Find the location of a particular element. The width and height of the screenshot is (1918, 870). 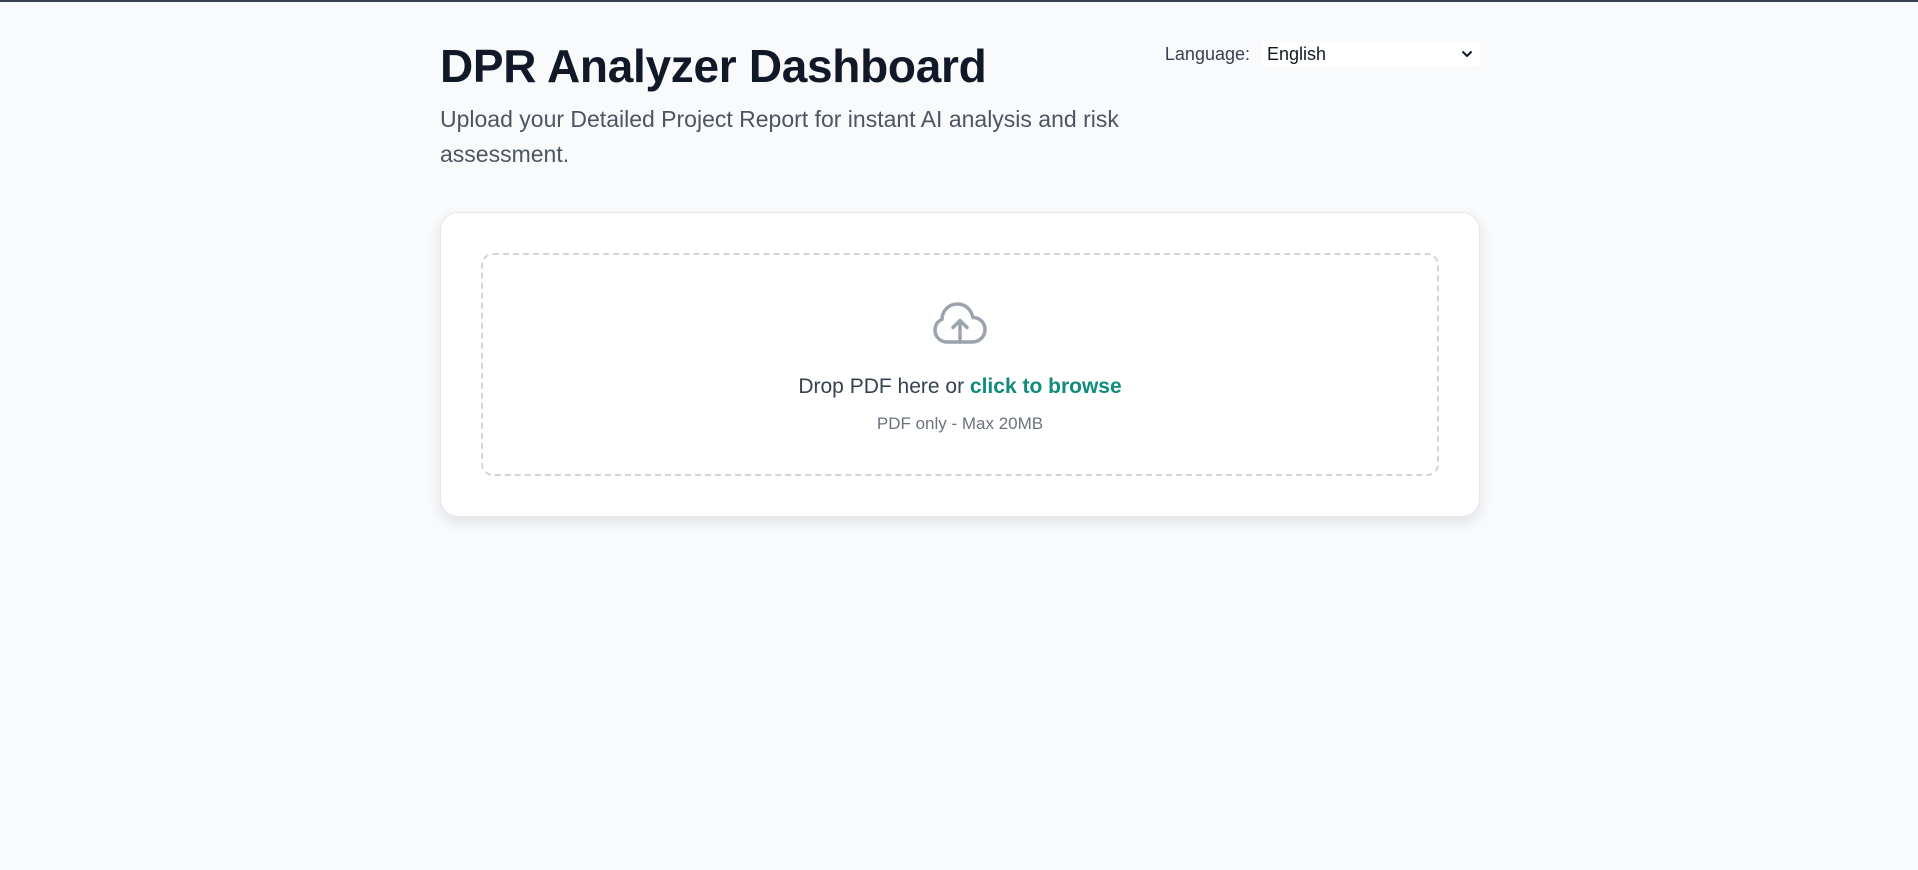

language-selected-value: English is located at coordinates (1297, 53).